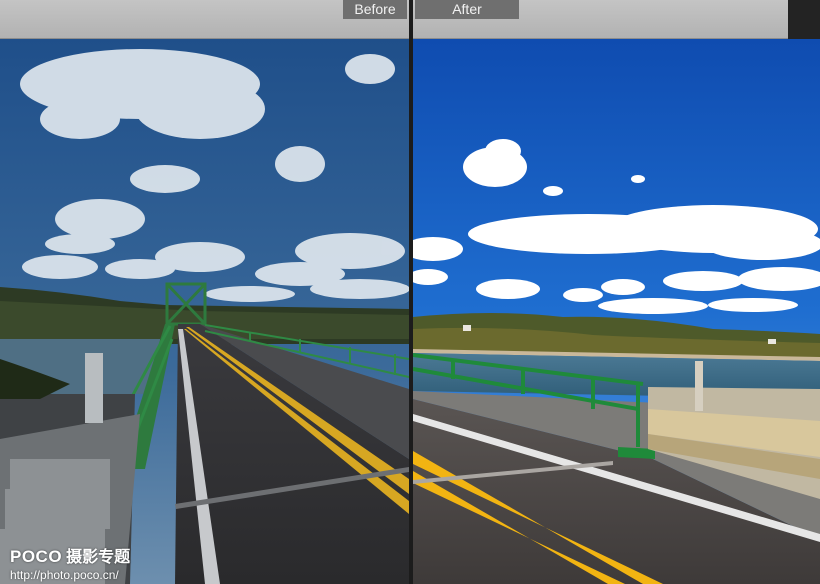  I want to click on watermark-url: http://photo.poco.cn/, so click(64, 575).